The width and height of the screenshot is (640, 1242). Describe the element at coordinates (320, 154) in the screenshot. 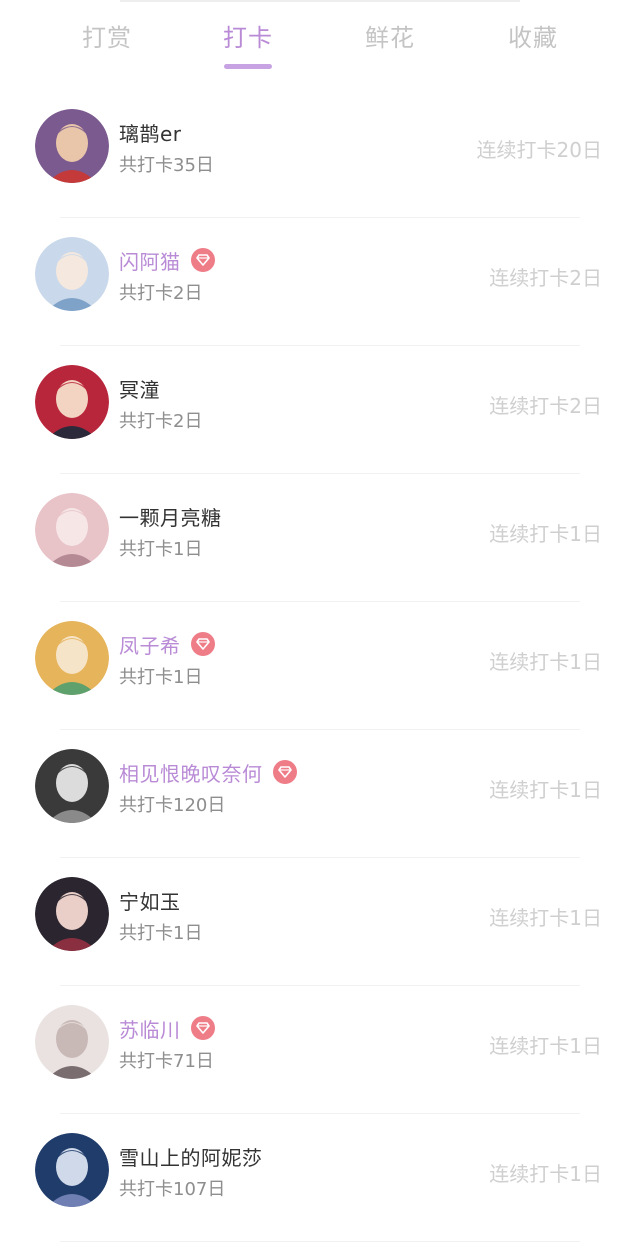

I see `checkin-row: 璃鹊er 共打卡35日 连续打卡20日` at that location.